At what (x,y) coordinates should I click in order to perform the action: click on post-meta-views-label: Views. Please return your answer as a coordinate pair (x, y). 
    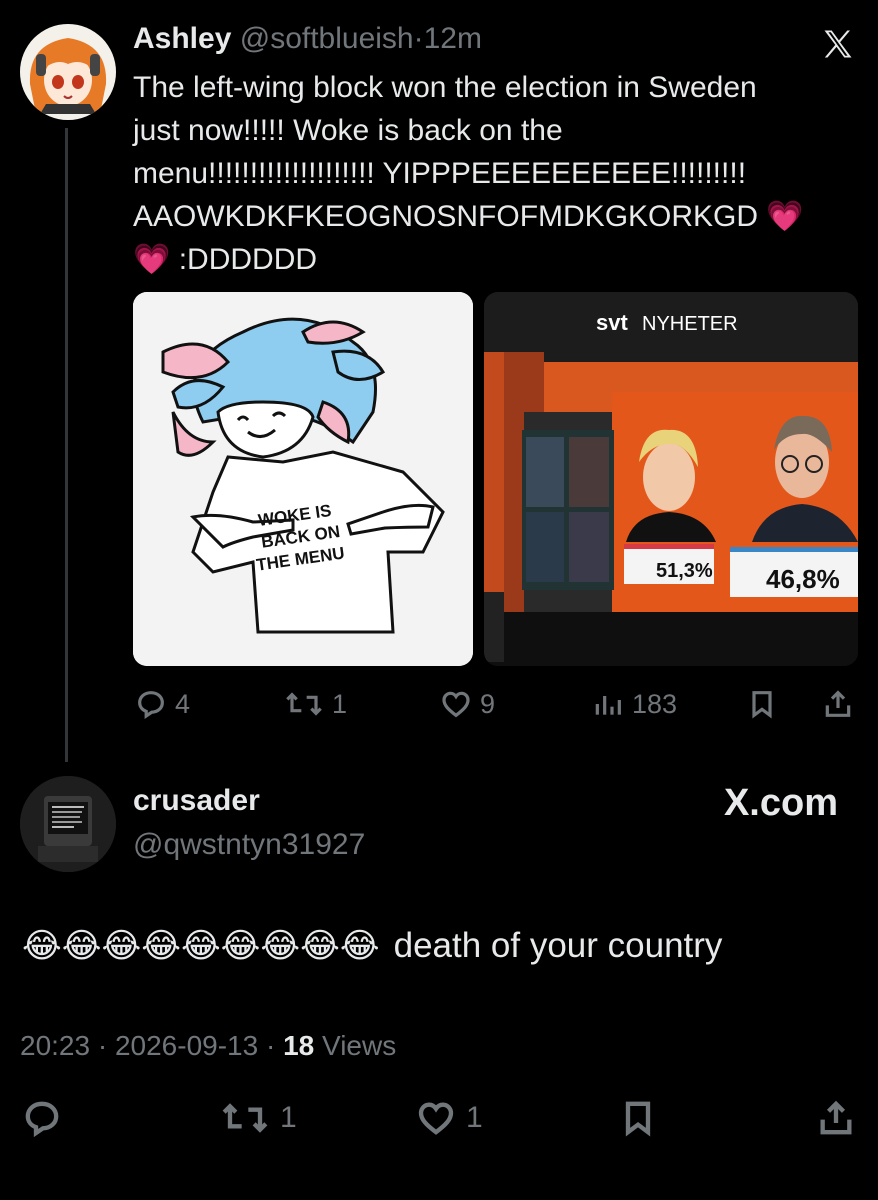
    Looking at the image, I should click on (359, 1045).